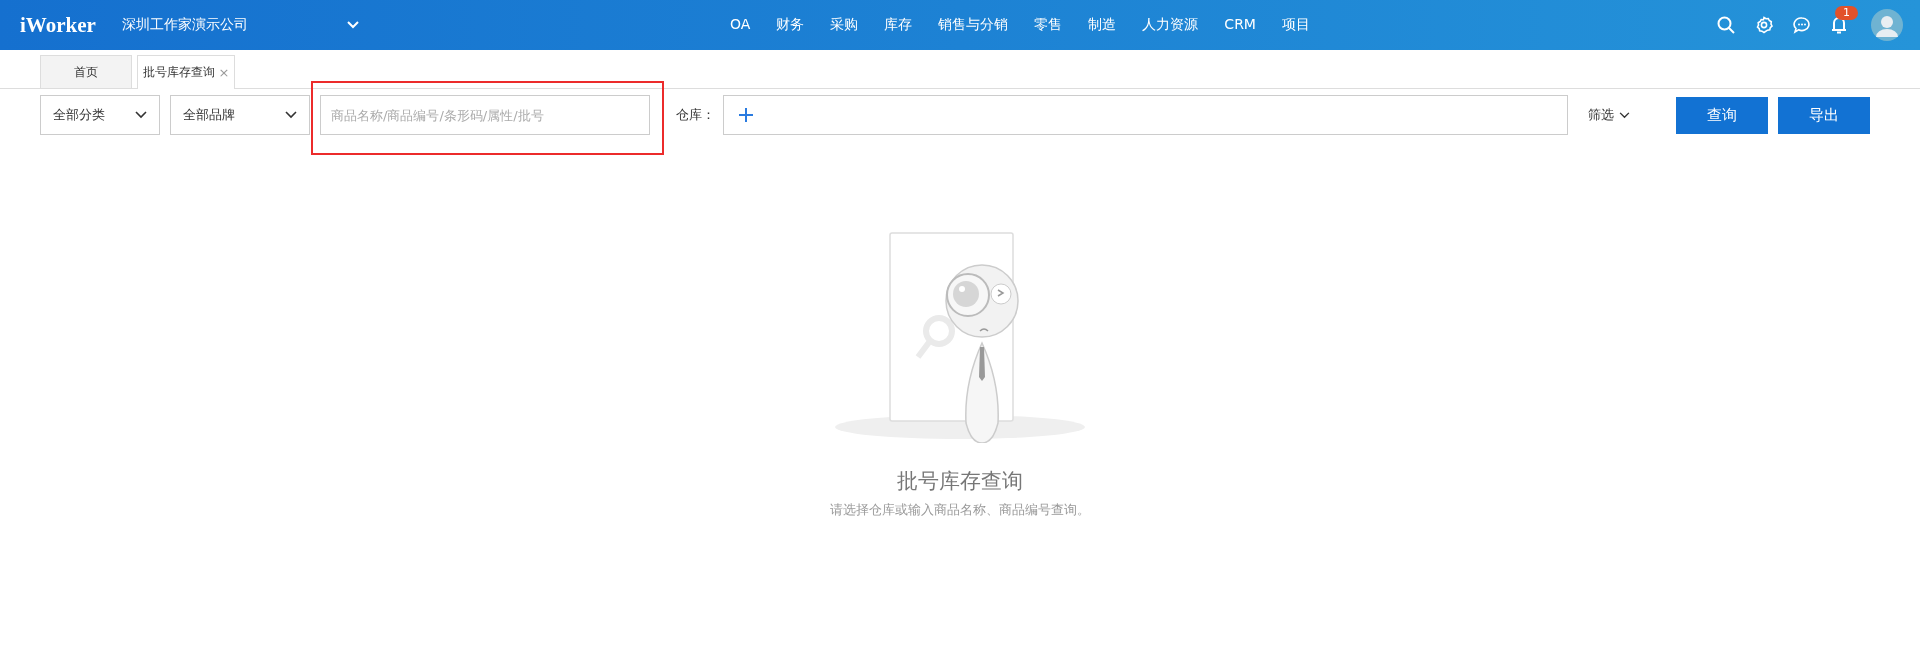  Describe the element at coordinates (186, 72) in the screenshot. I see `page-tab: 批号库存查询 ×` at that location.